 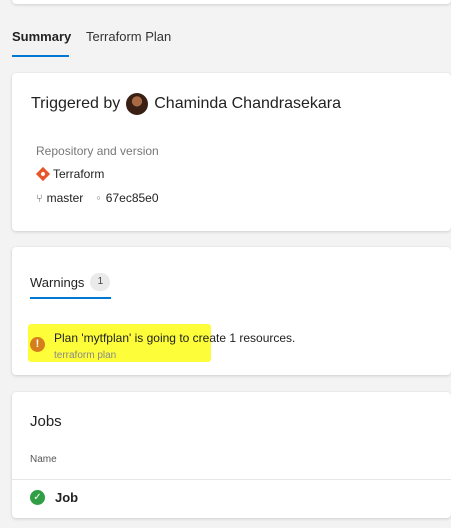 I want to click on repo-version-label: Repository and version, so click(x=97, y=151).